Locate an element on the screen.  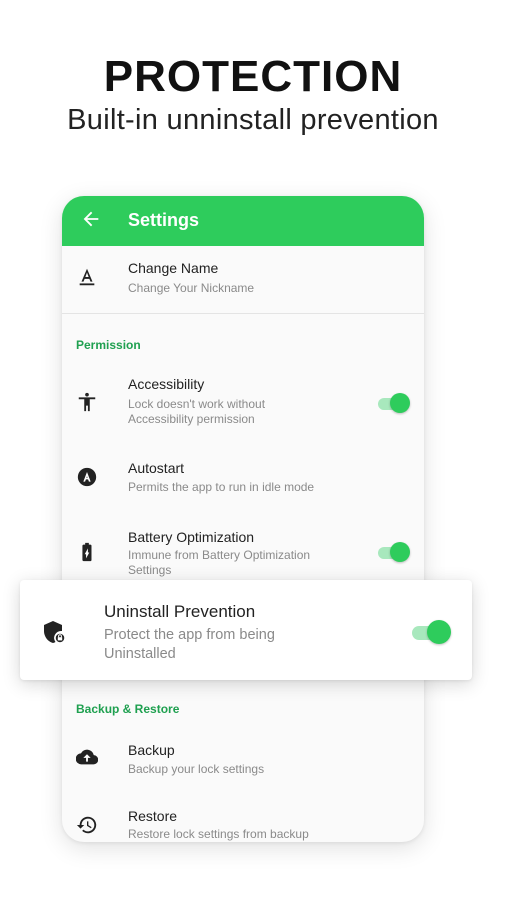
setting-title: Autostart is located at coordinates (156, 468).